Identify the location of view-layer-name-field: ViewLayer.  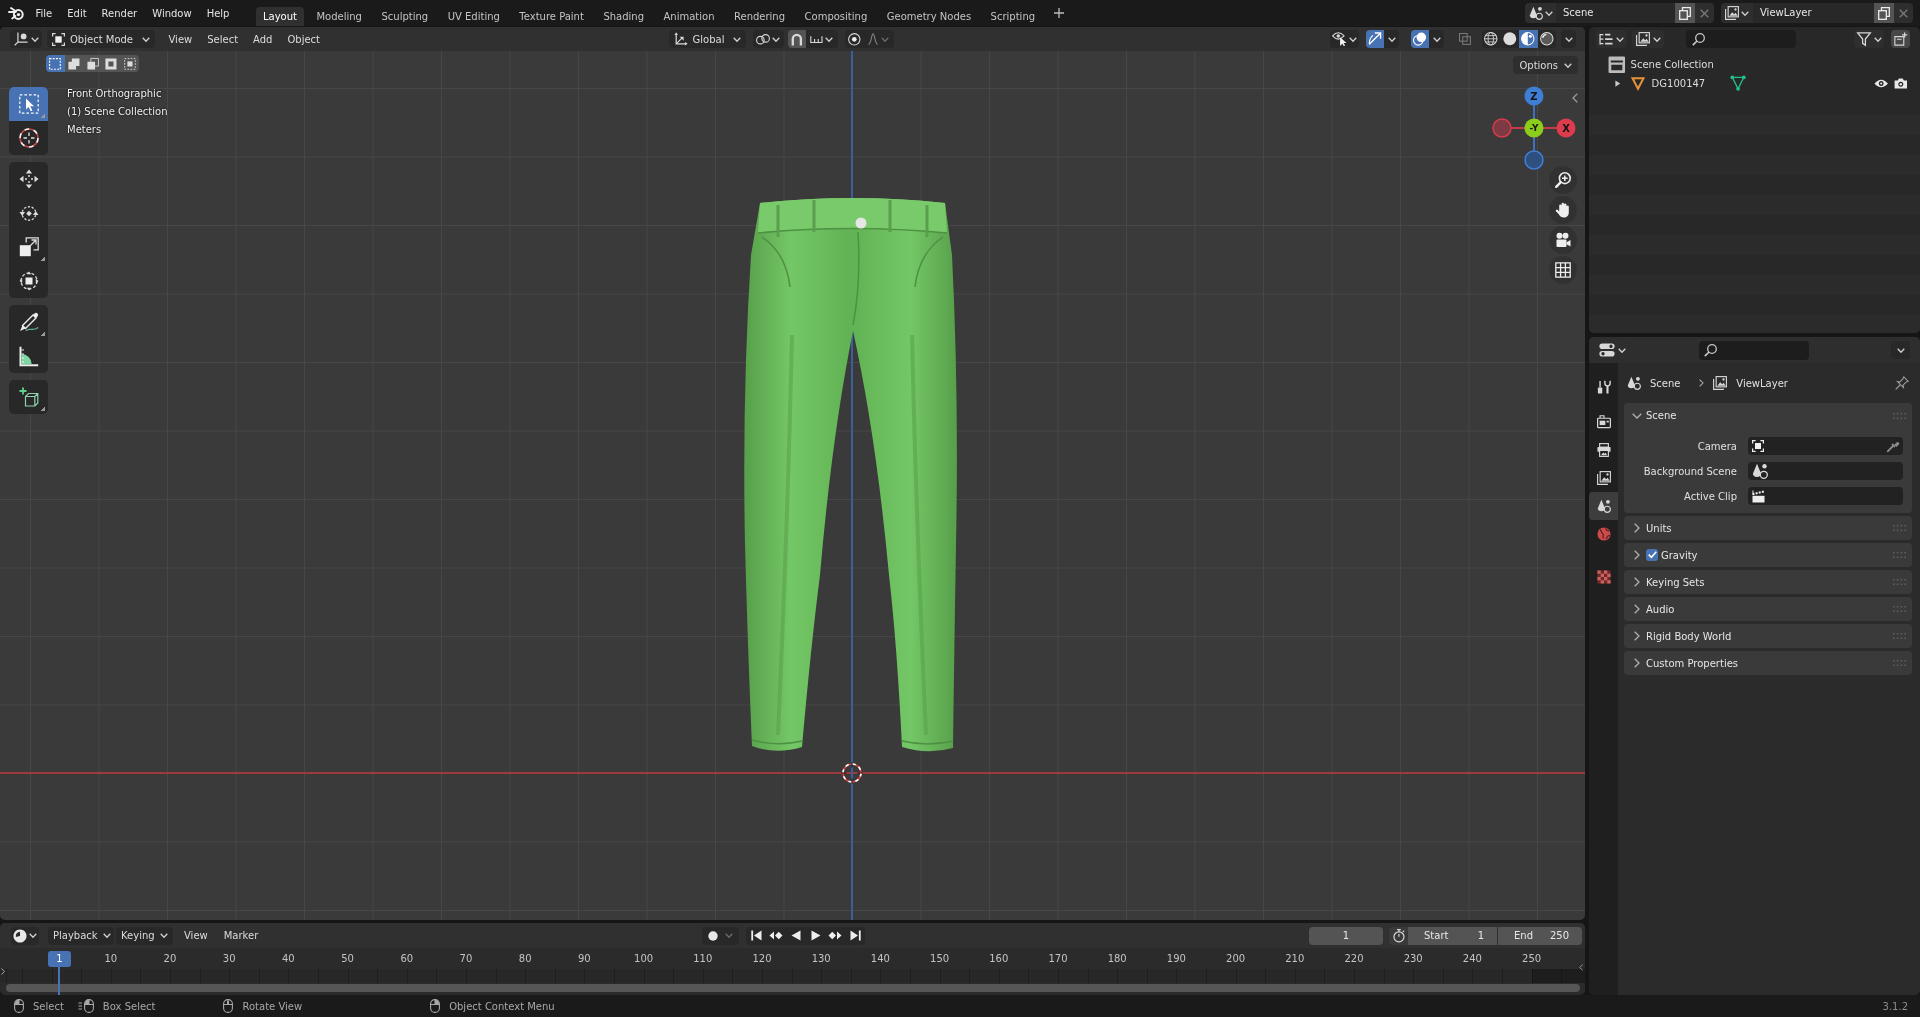
(1813, 13).